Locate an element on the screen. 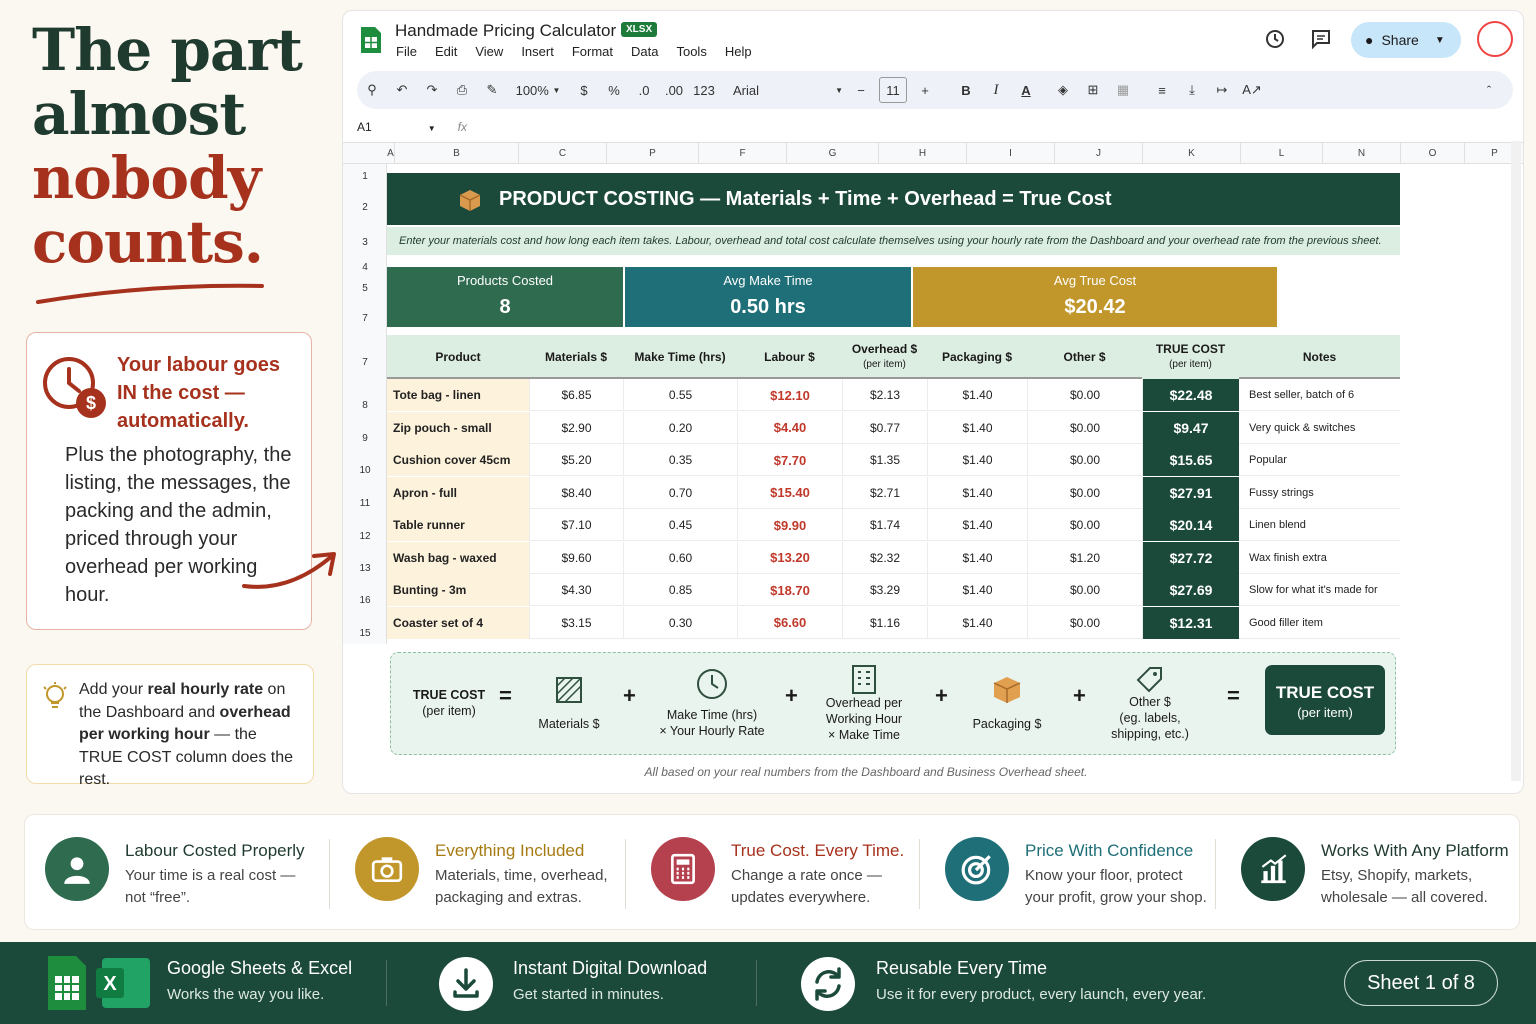 Image resolution: width=1536 pixels, height=1024 pixels. menu-view: View is located at coordinates (489, 51).